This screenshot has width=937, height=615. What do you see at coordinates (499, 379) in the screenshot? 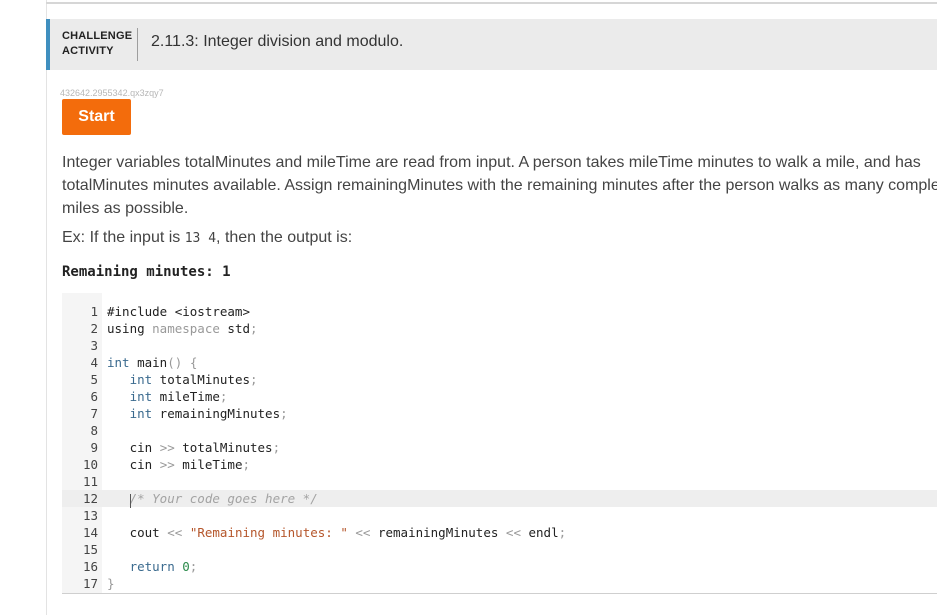
I see `code-line: 5 int totalMinutes;` at bounding box center [499, 379].